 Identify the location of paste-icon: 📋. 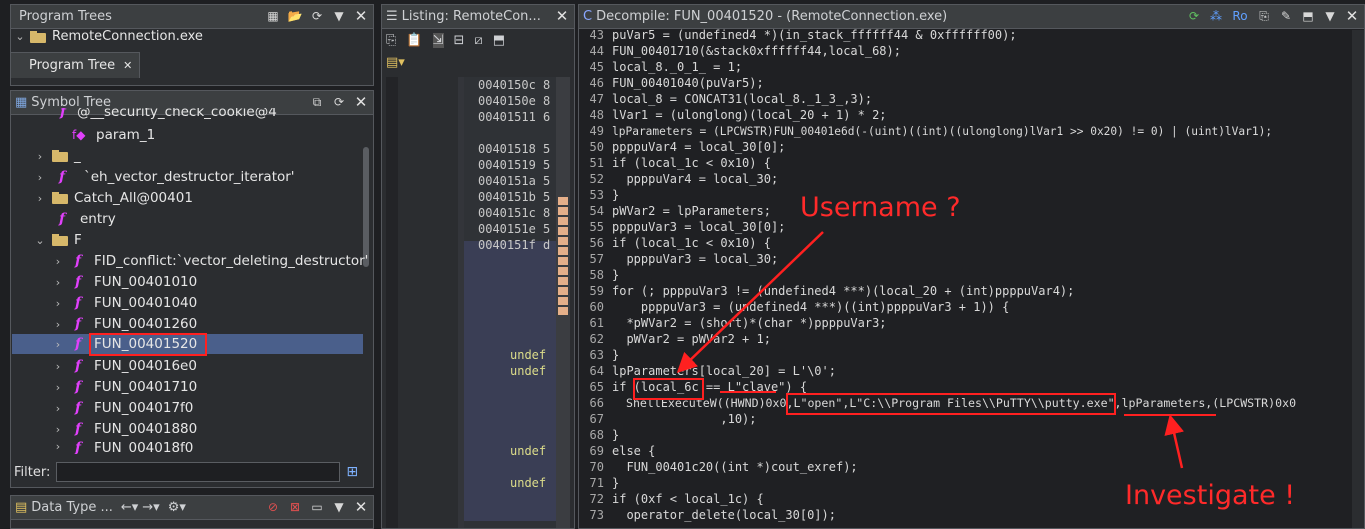
(414, 40).